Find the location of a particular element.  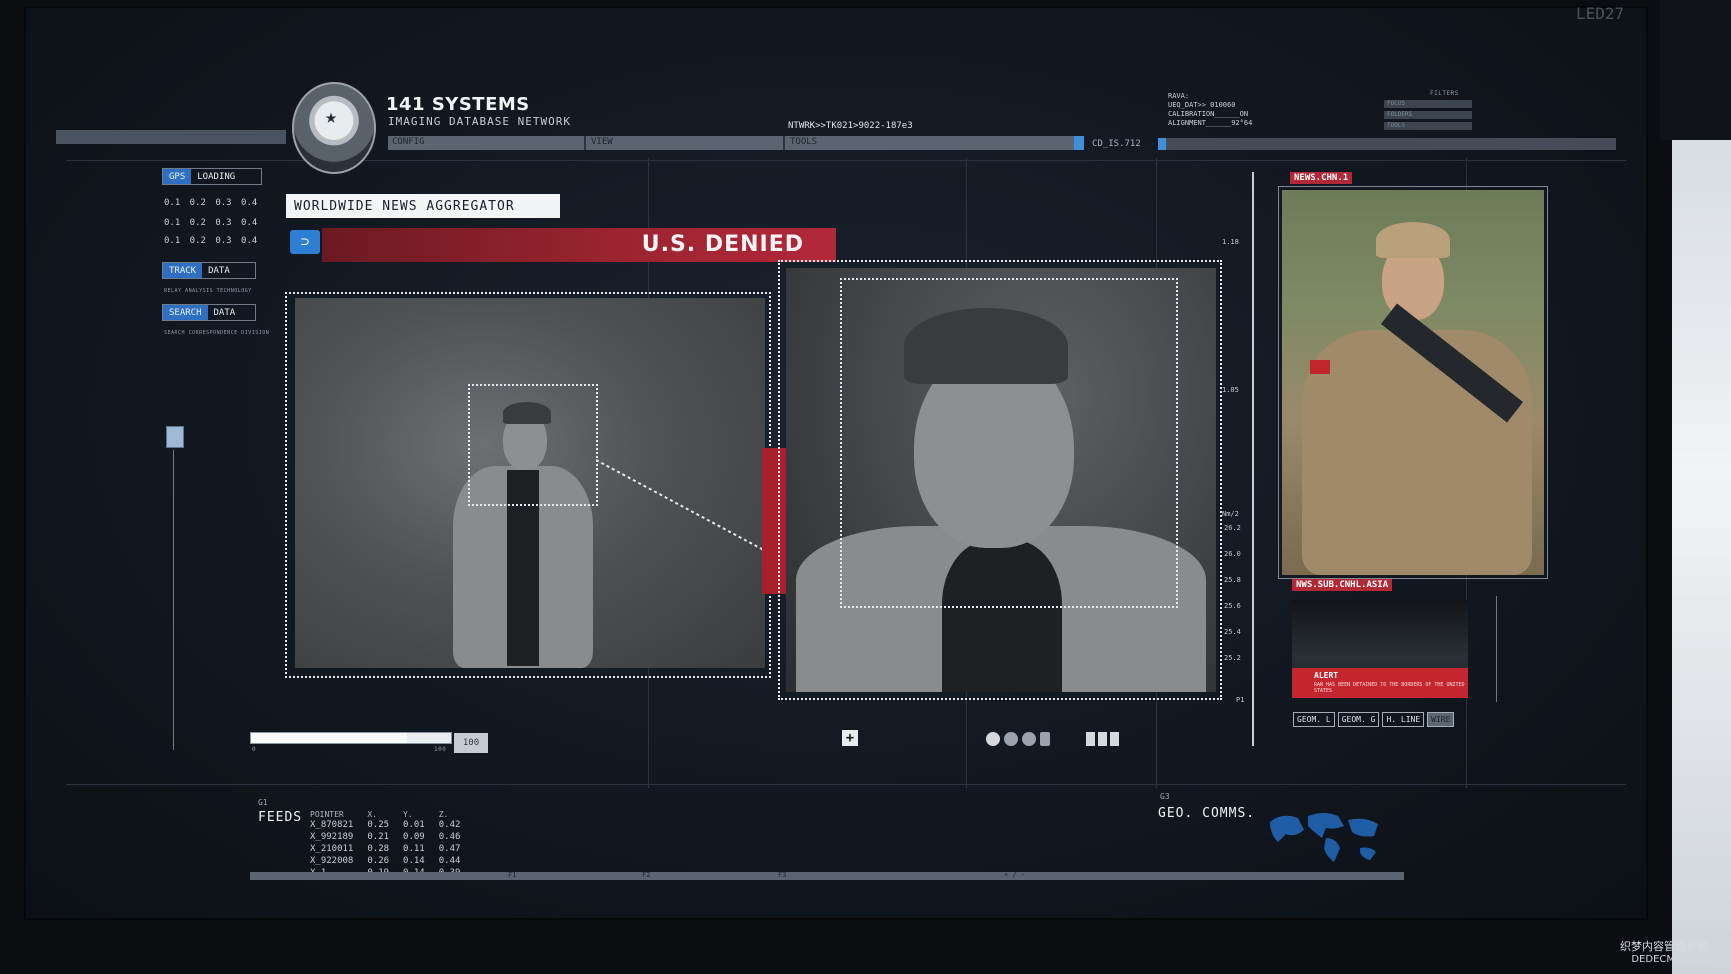

cell: 0.11 is located at coordinates (414, 849).